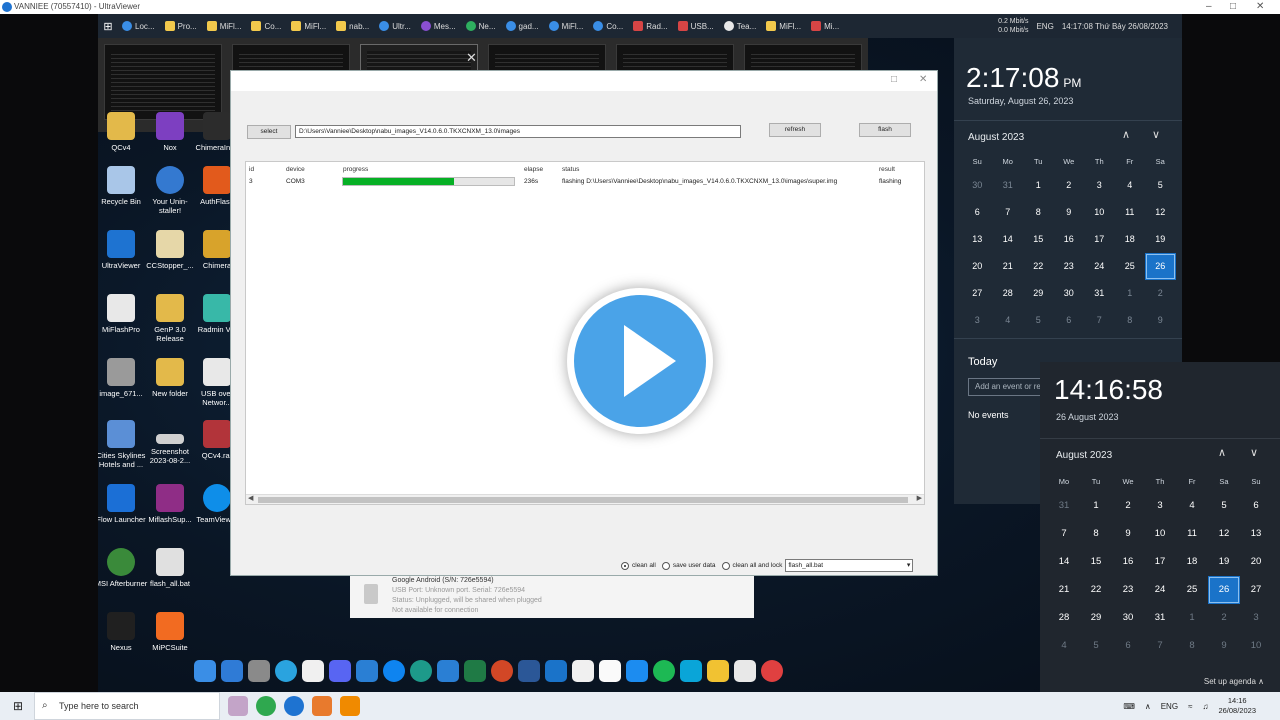 The height and width of the screenshot is (720, 1280). I want to click on gmail-icon, so click(583, 671).